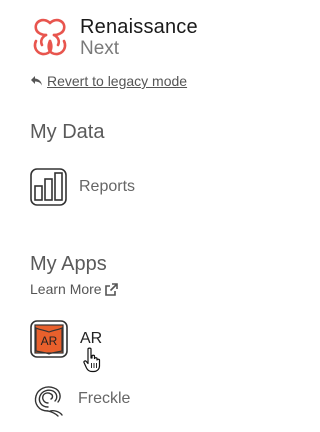  I want to click on revert-legacy-label: Revert to legacy mode, so click(117, 81).